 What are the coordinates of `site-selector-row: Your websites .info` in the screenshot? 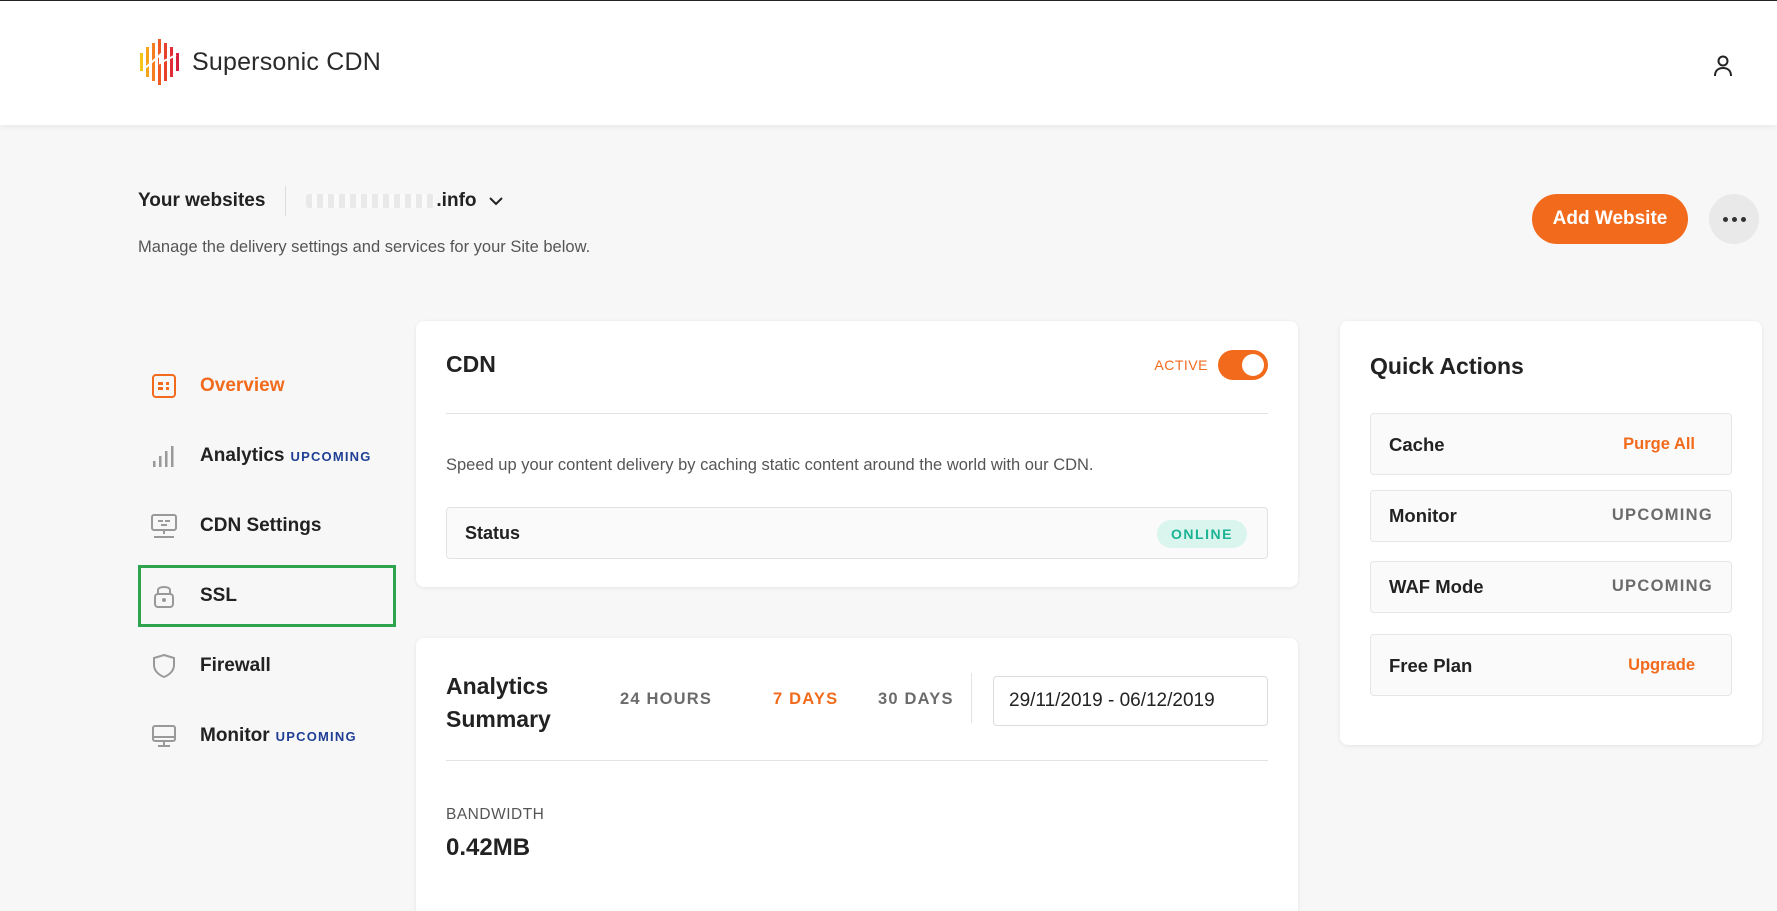 It's located at (320, 201).